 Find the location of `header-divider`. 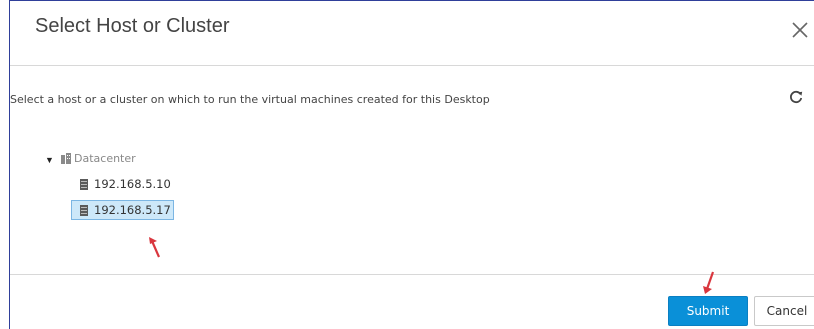

header-divider is located at coordinates (412, 65).